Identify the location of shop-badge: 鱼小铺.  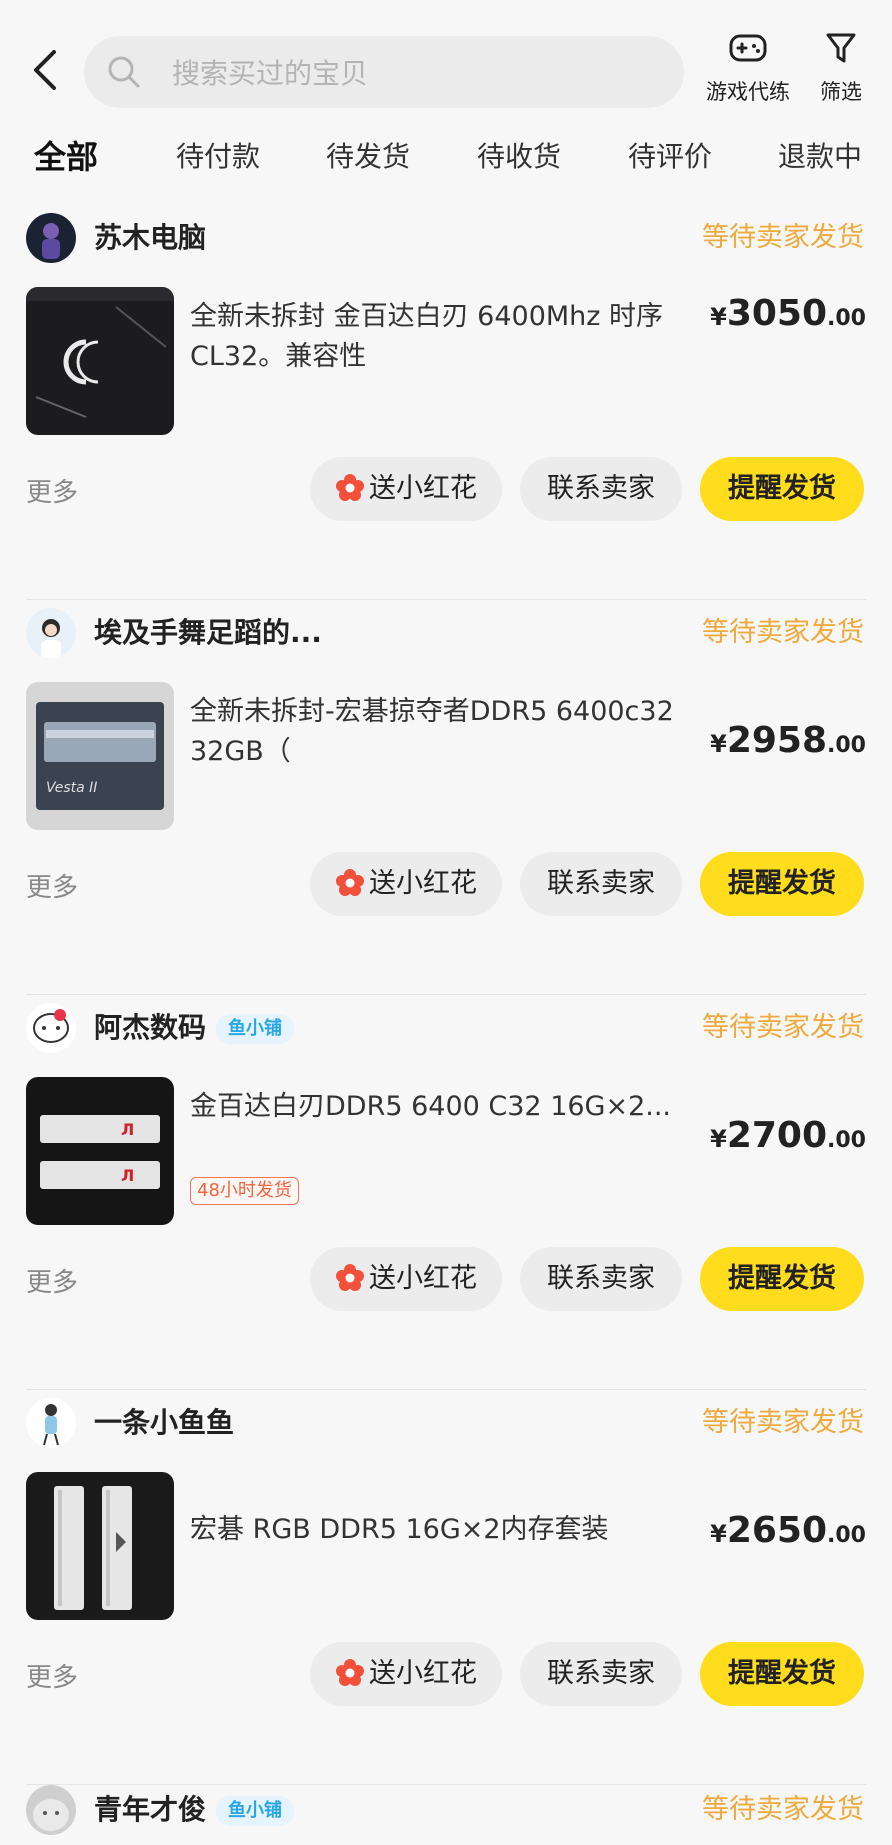
(255, 1811).